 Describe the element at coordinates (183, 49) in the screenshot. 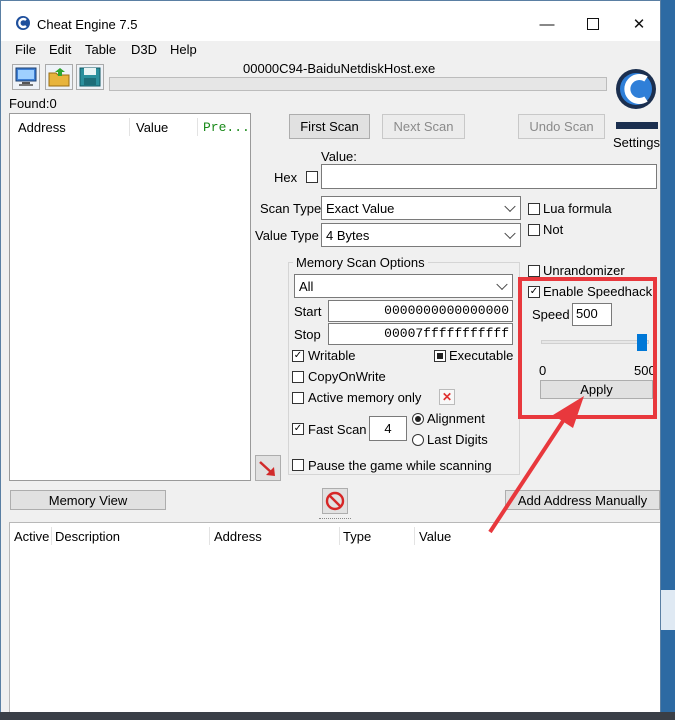

I see `menu-help: Help` at that location.